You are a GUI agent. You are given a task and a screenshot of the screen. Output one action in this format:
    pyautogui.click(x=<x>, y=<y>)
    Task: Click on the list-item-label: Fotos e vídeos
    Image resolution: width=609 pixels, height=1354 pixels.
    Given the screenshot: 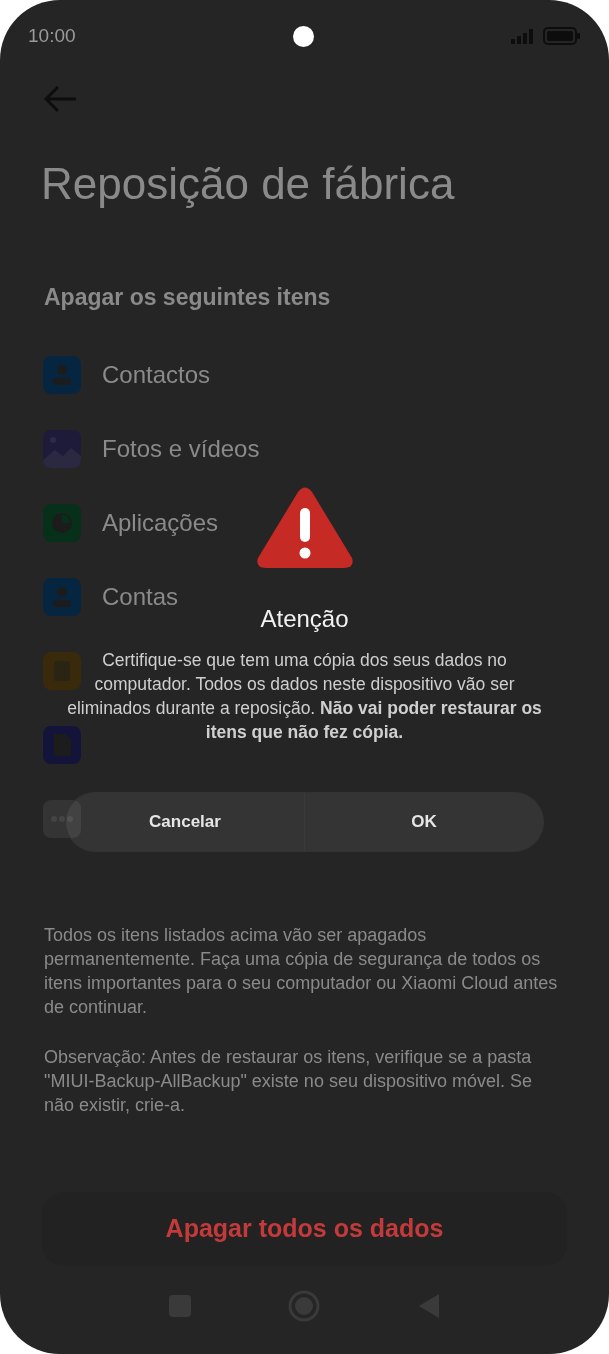 What is the action you would take?
    pyautogui.click(x=181, y=449)
    